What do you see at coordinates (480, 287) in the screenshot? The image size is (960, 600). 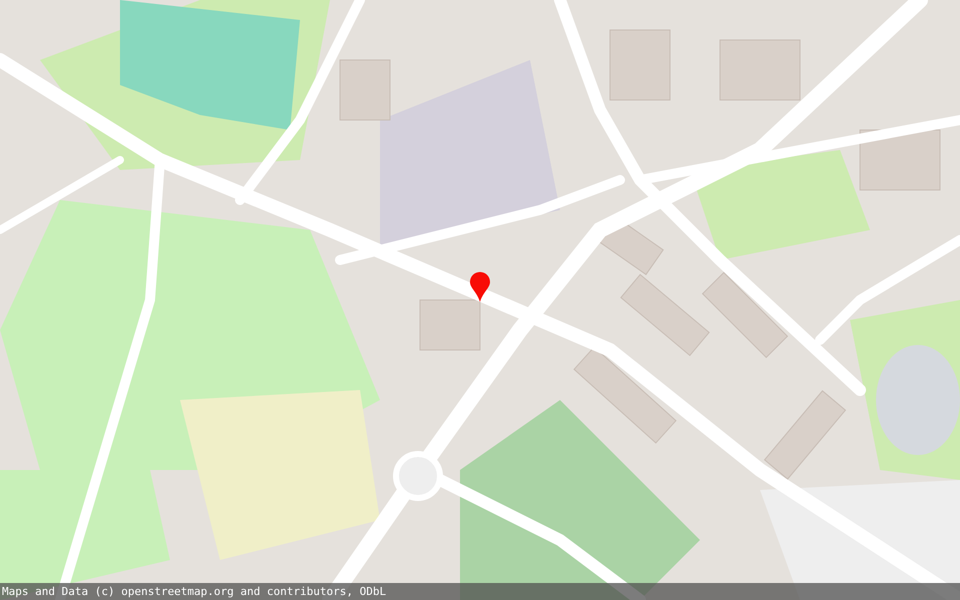 I see `map-pin-icon` at bounding box center [480, 287].